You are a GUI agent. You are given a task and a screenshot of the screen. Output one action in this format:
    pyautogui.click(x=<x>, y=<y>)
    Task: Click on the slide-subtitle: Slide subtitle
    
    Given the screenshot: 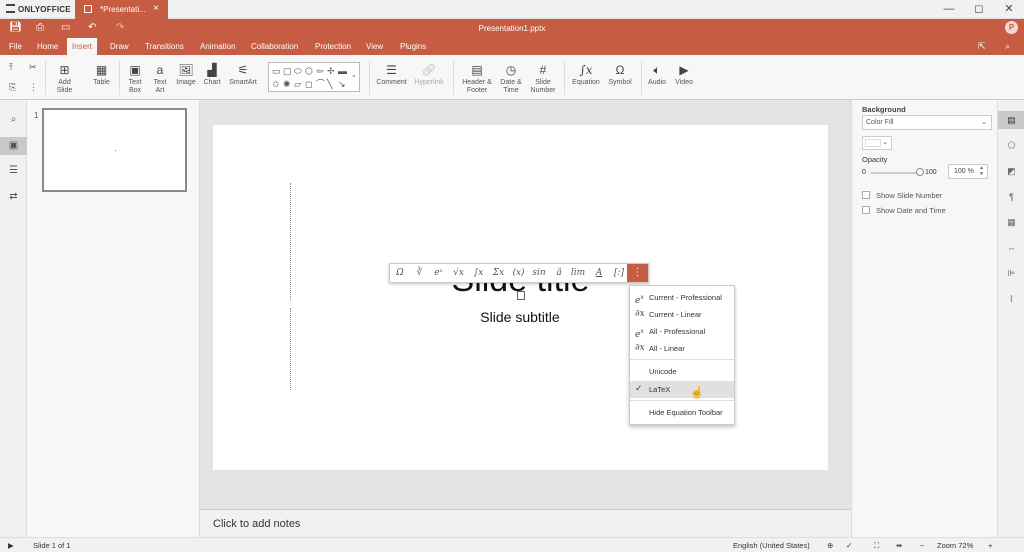 What is the action you would take?
    pyautogui.click(x=520, y=317)
    